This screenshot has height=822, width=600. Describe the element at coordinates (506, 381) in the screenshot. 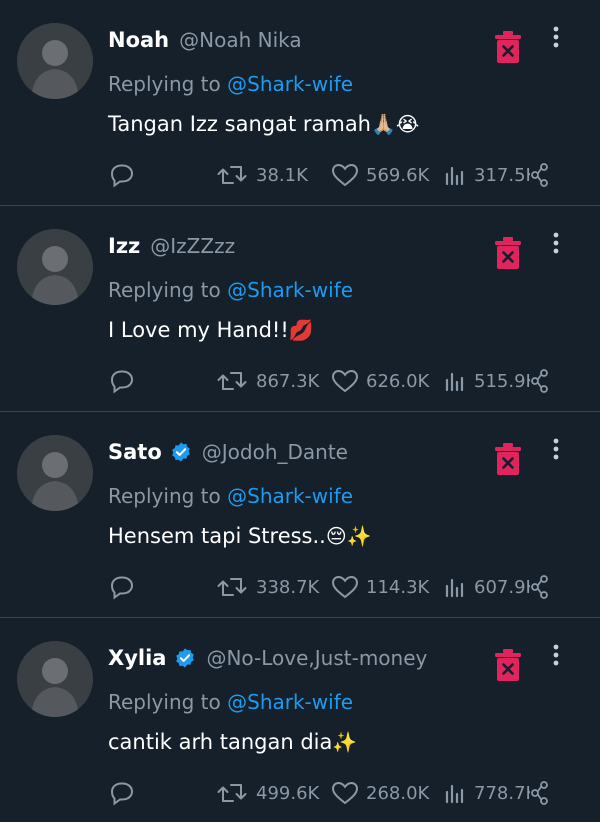

I see `view-count: 515.9K` at that location.